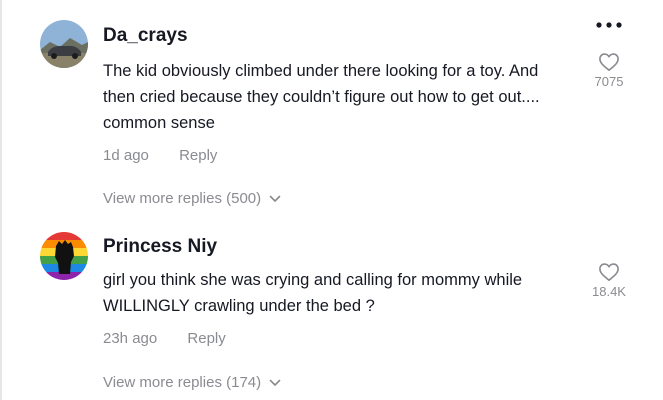  What do you see at coordinates (609, 81) in the screenshot?
I see `like-count: 7075` at bounding box center [609, 81].